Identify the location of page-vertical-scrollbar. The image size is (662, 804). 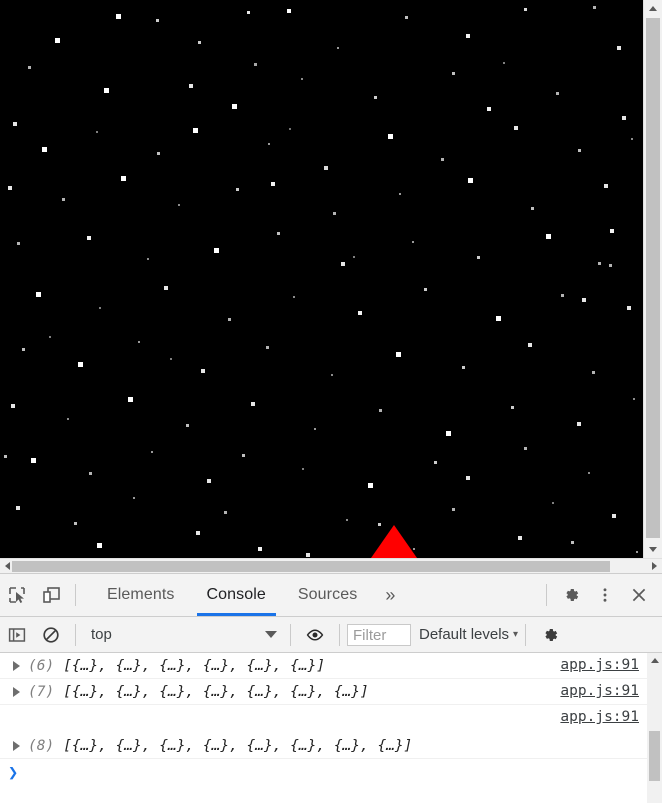
(652, 279).